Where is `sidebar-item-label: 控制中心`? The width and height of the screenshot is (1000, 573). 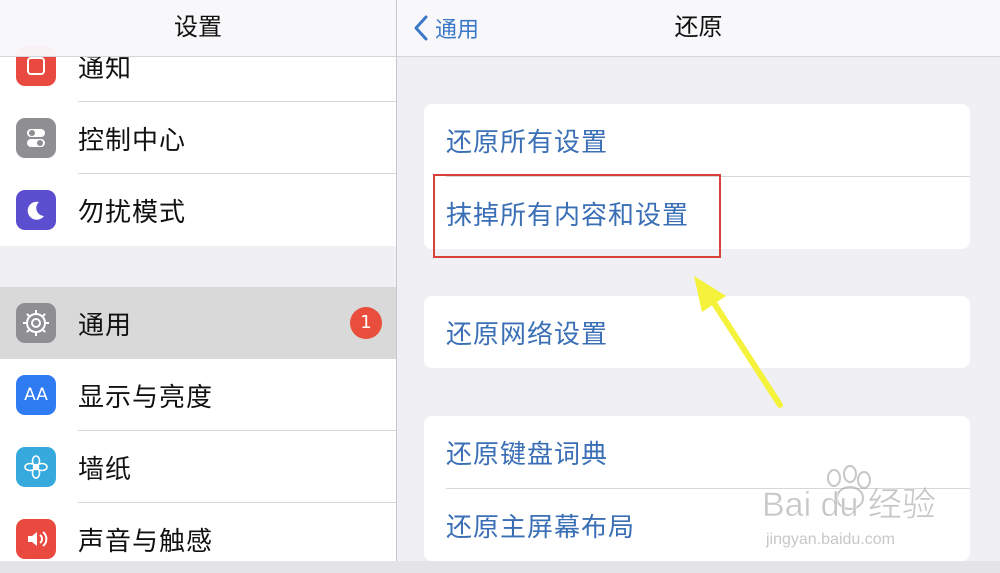
sidebar-item-label: 控制中心 is located at coordinates (132, 140).